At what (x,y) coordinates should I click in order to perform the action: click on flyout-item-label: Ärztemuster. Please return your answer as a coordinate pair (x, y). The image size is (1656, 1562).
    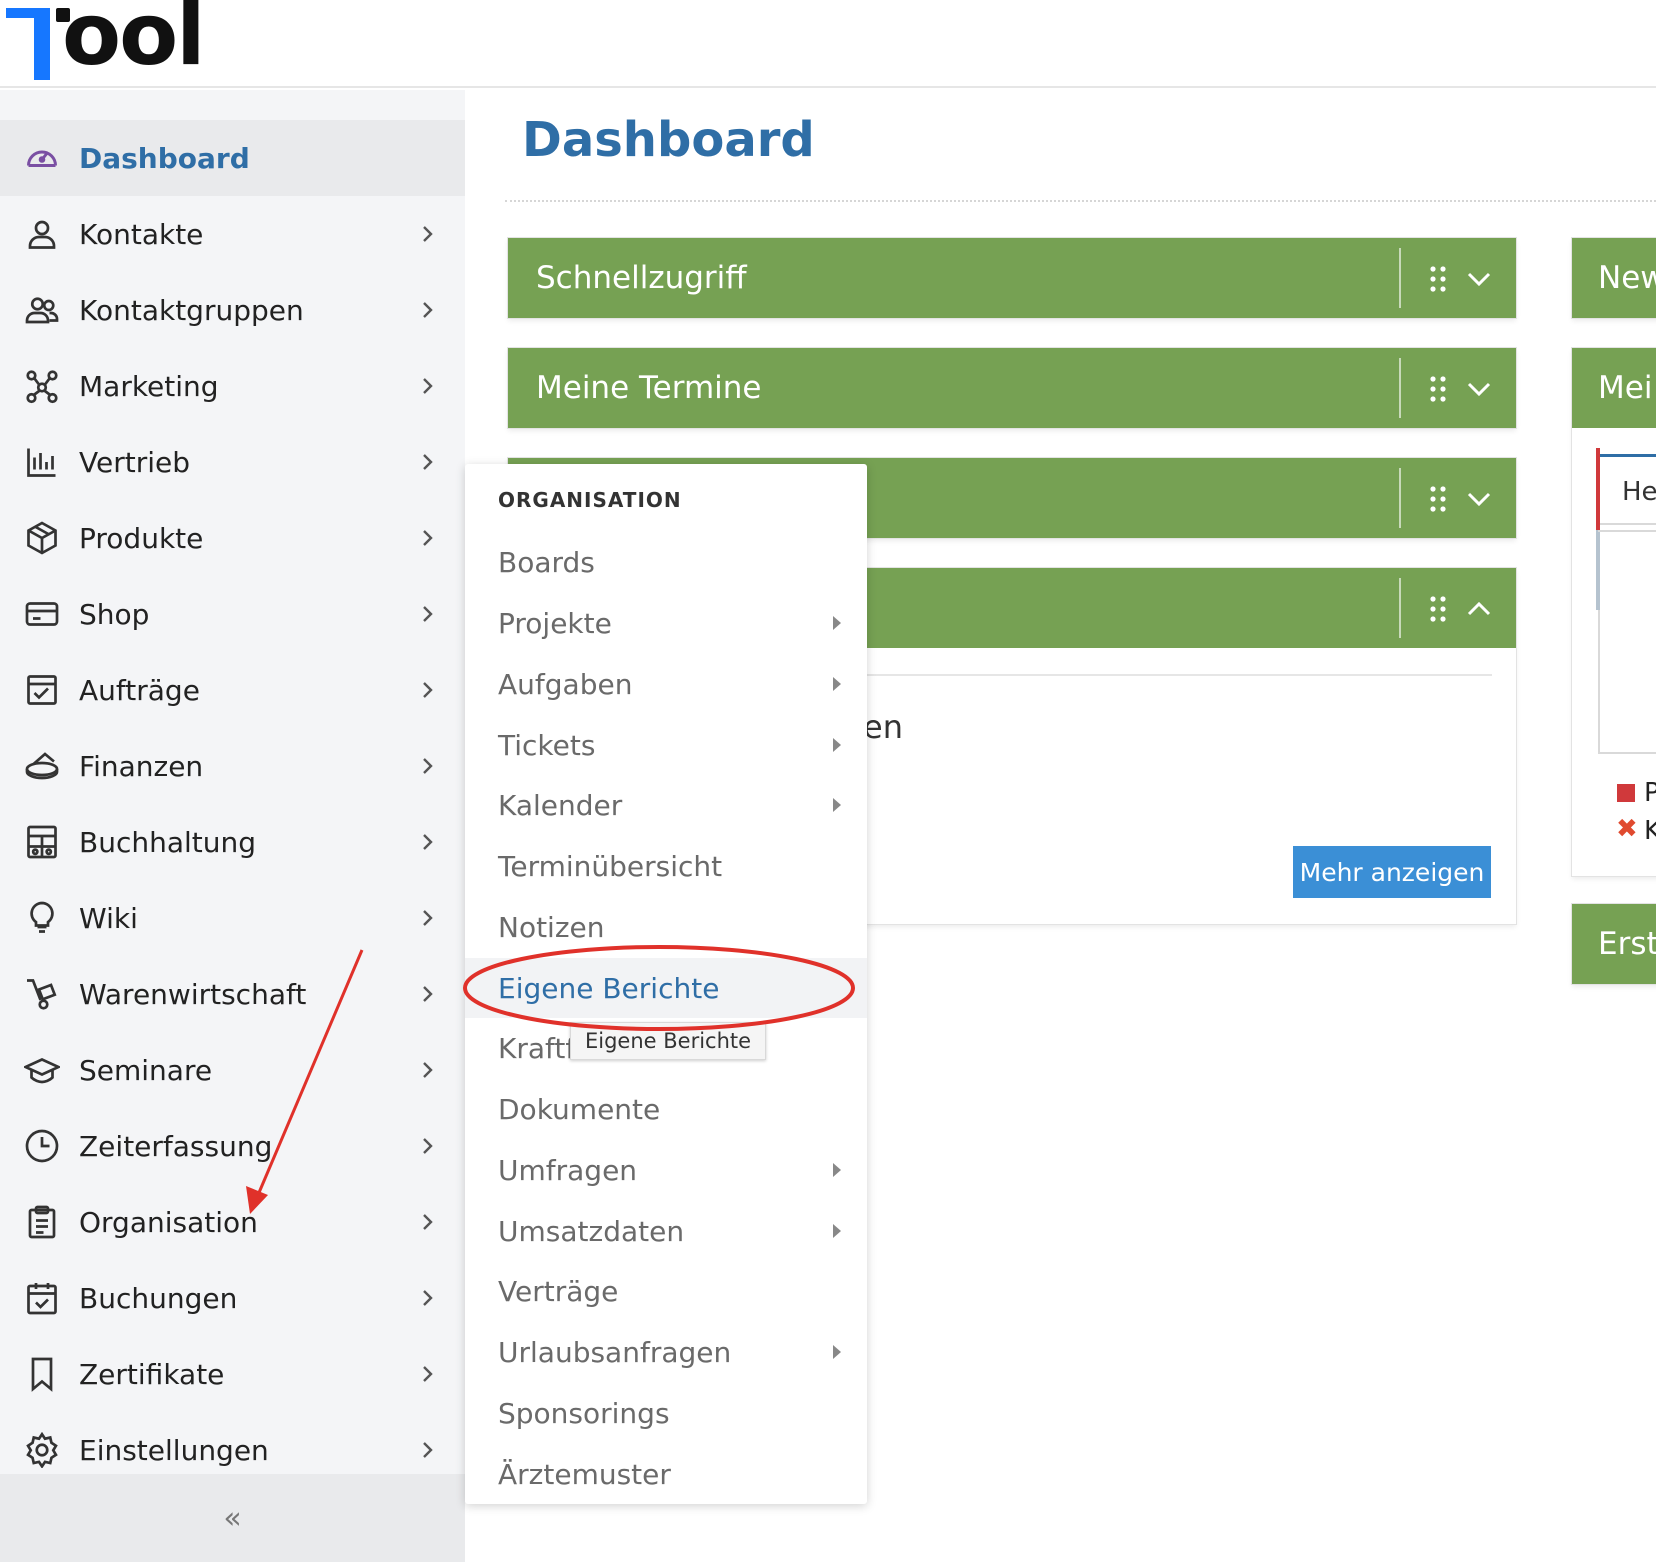
    Looking at the image, I should click on (584, 1474).